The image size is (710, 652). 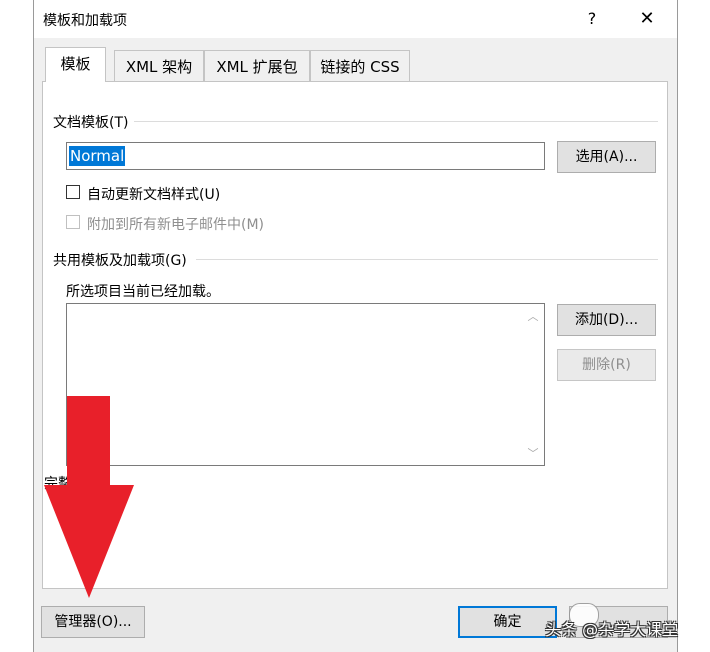 I want to click on help-button: ?, so click(x=592, y=19).